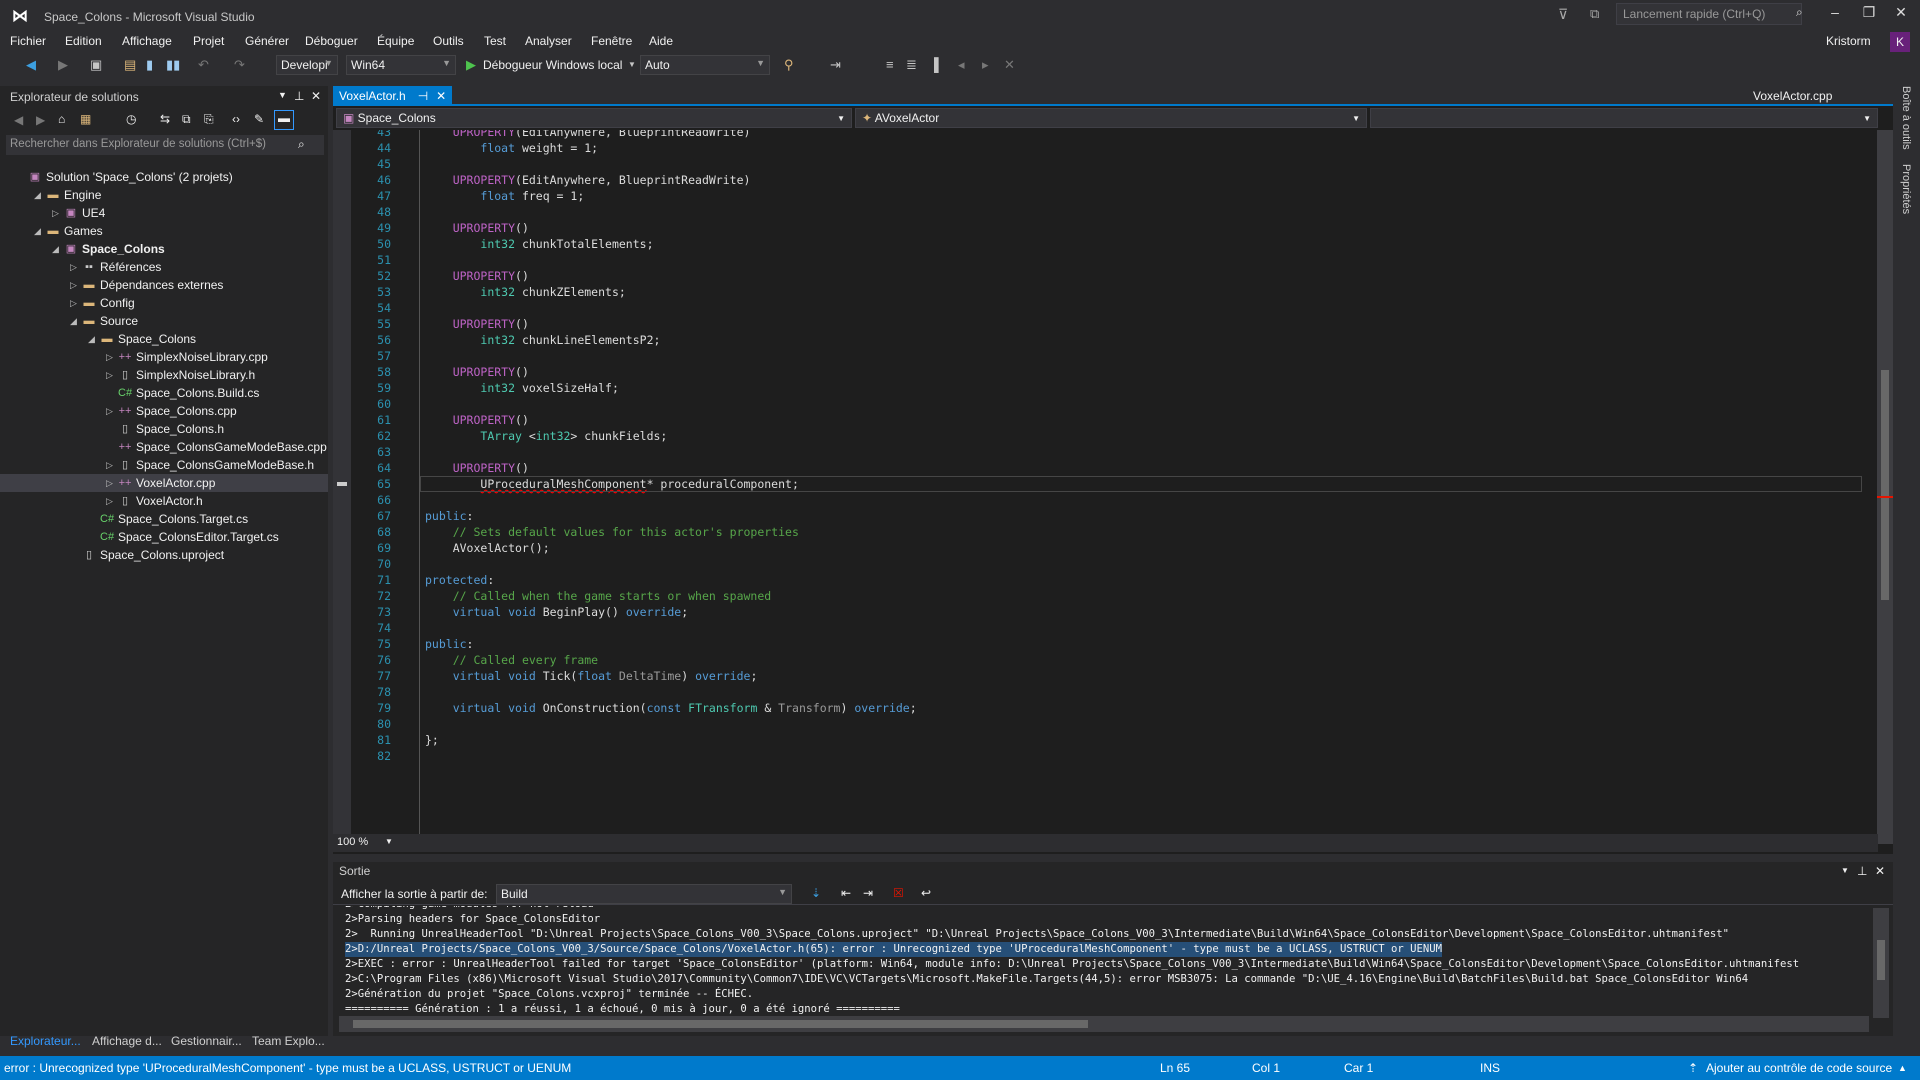 This screenshot has width=1920, height=1080. What do you see at coordinates (1103, 420) in the screenshot?
I see `code-line: 61 UPROPERTY()` at bounding box center [1103, 420].